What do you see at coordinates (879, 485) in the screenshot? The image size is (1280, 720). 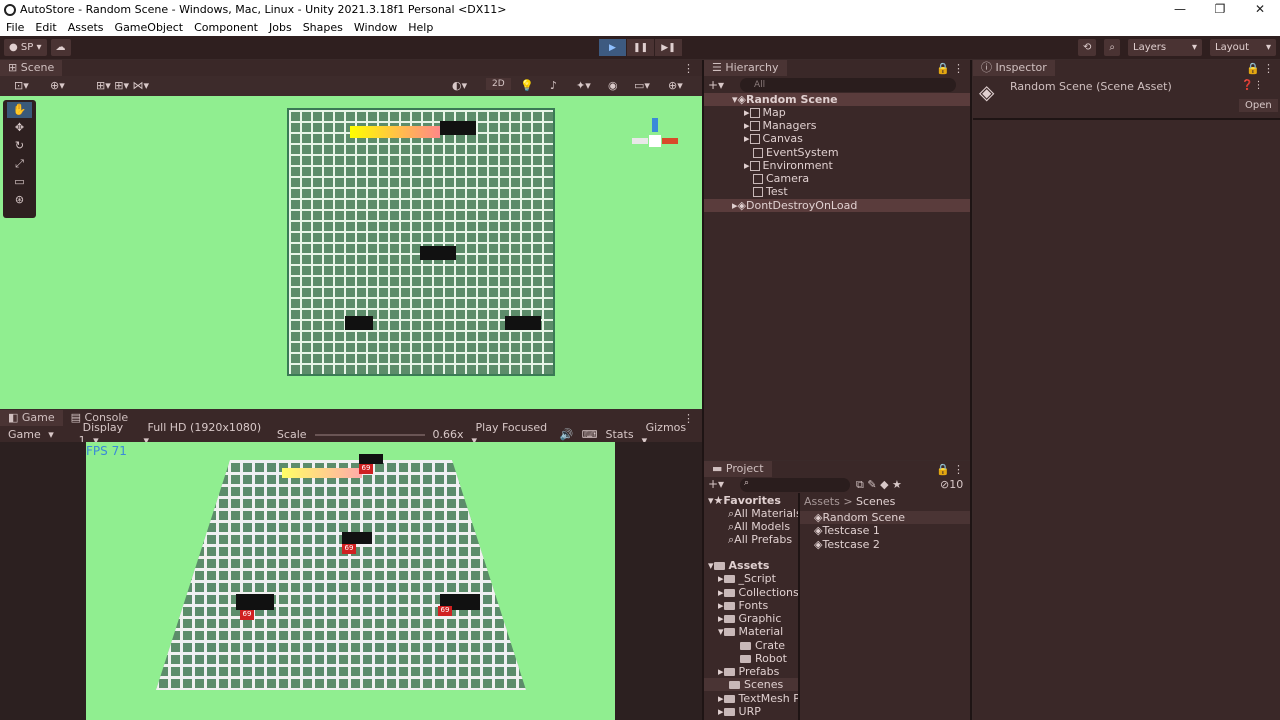 I see `filter-icons: ⧉ ✎ ◆ ★` at bounding box center [879, 485].